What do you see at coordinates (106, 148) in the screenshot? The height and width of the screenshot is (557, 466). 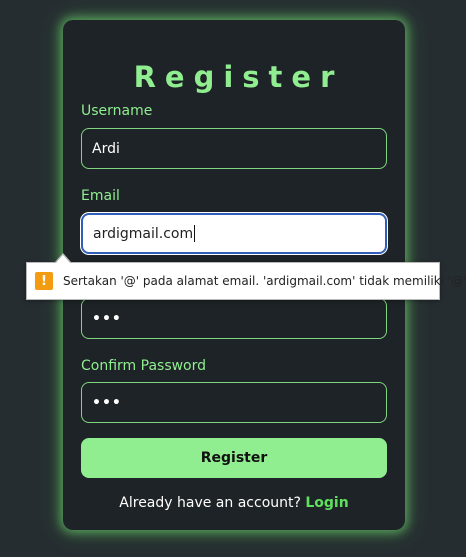 I see `username-value: Ardi` at bounding box center [106, 148].